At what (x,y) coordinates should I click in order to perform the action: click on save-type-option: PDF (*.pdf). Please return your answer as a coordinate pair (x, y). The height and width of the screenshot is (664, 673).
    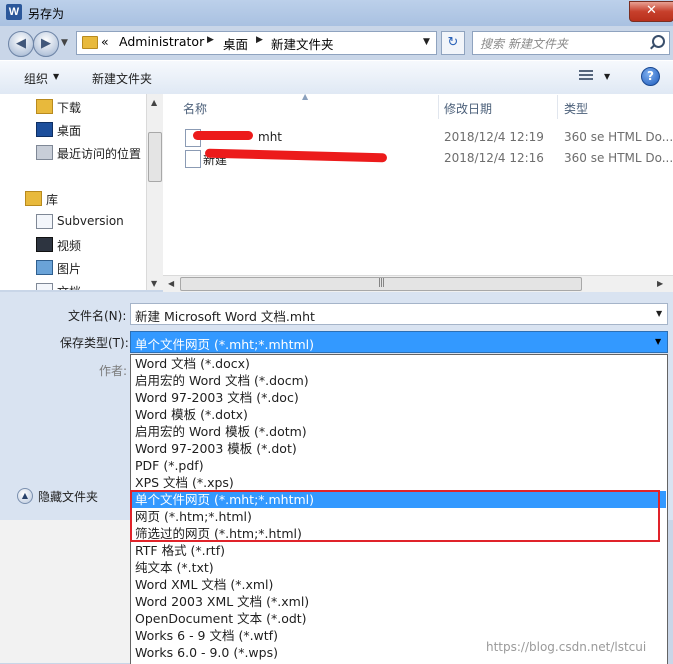
    Looking at the image, I should click on (398, 465).